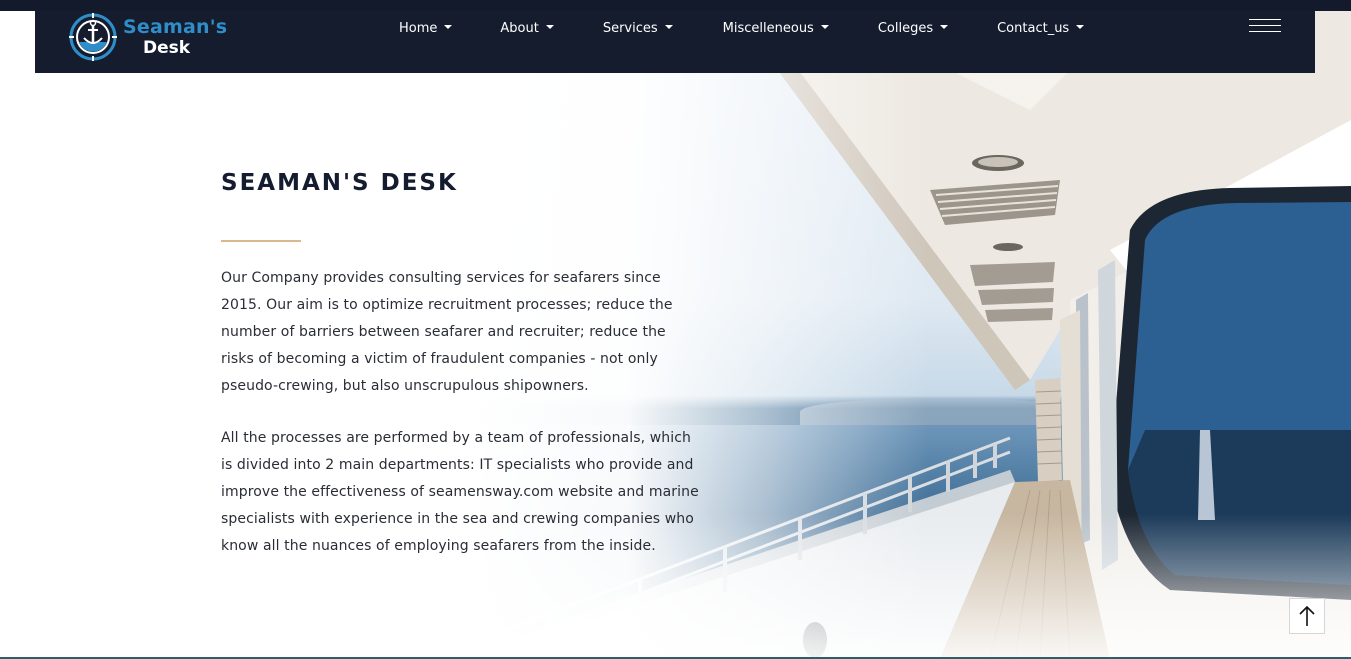 This screenshot has width=1351, height=659. I want to click on nav-item-contact-us: Contact_us, so click(1041, 28).